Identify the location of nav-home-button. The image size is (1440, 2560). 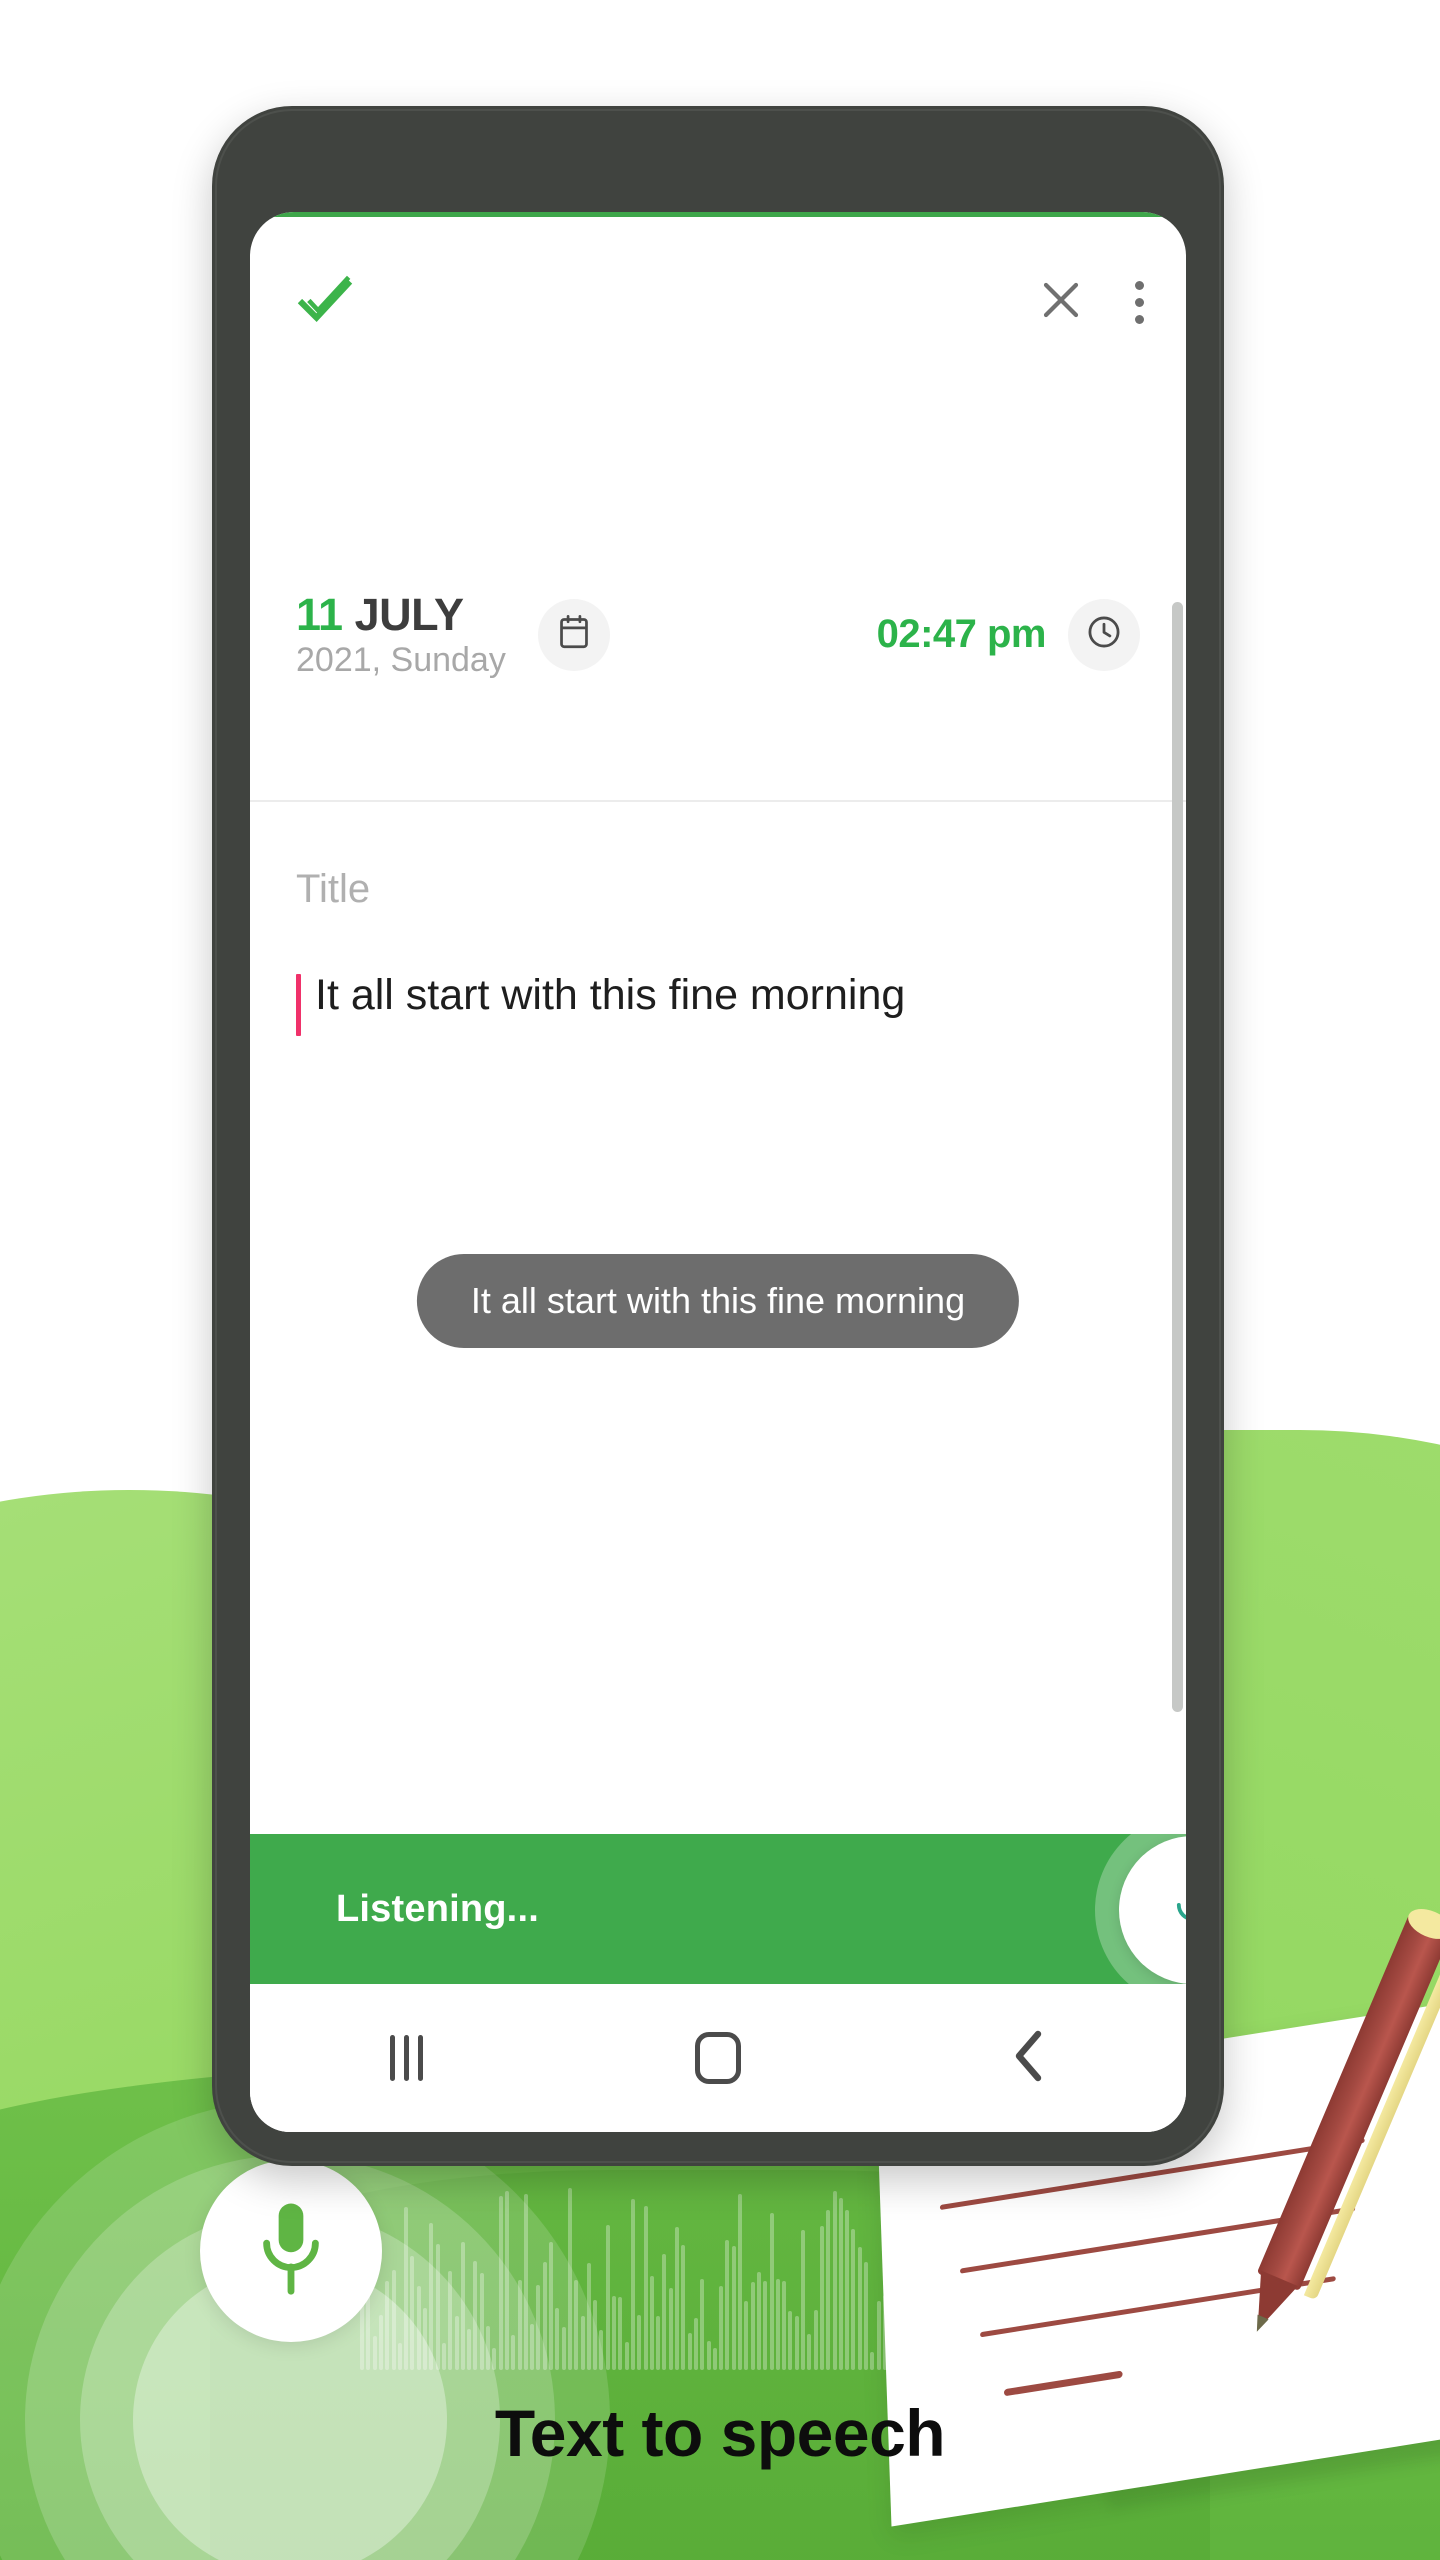
(718, 2058).